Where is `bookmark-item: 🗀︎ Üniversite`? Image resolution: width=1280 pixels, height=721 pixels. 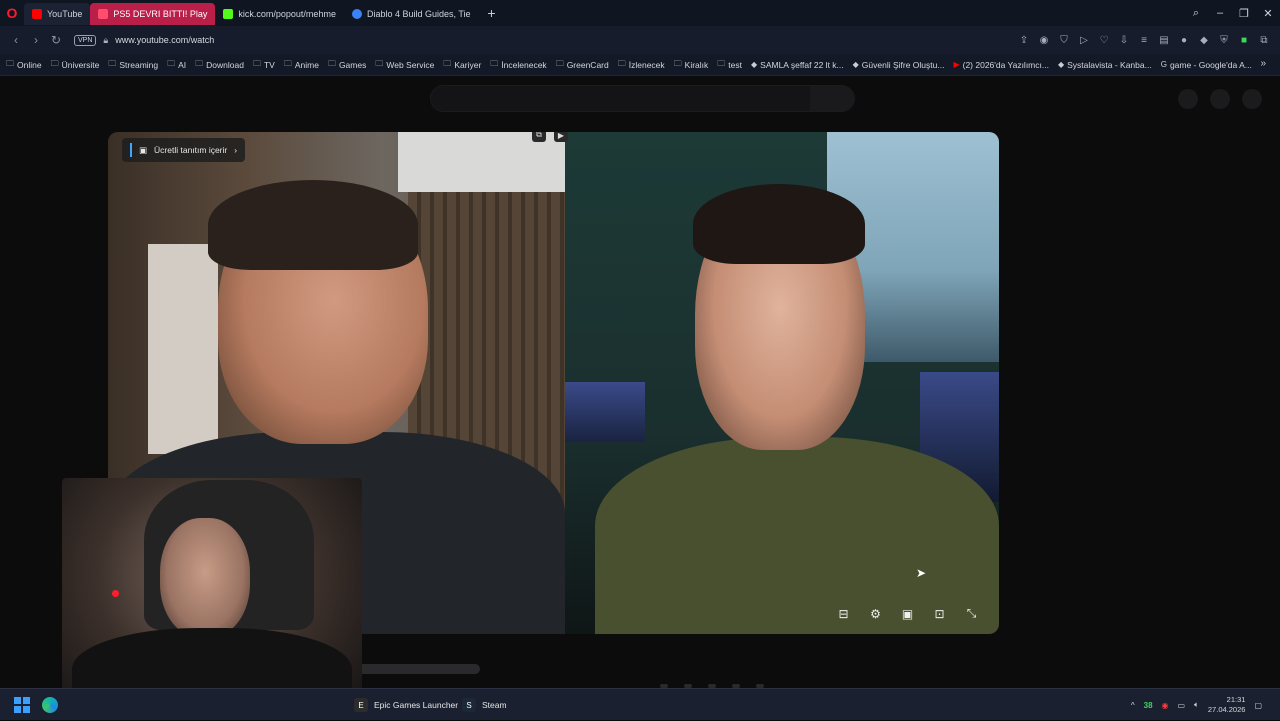 bookmark-item: 🗀︎ Üniversite is located at coordinates (75, 65).